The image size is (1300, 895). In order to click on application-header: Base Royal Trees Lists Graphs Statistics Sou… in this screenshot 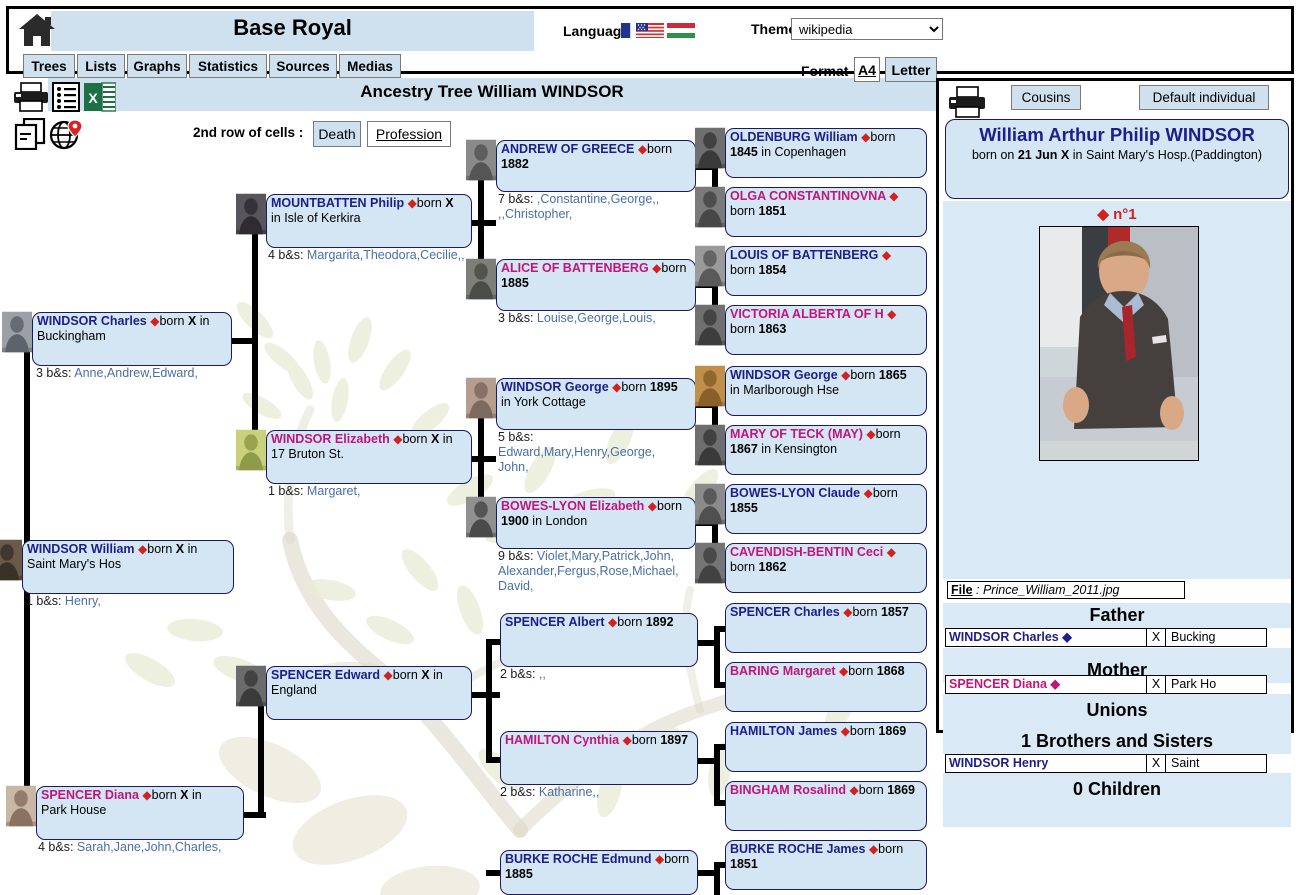, I will do `click(650, 44)`.